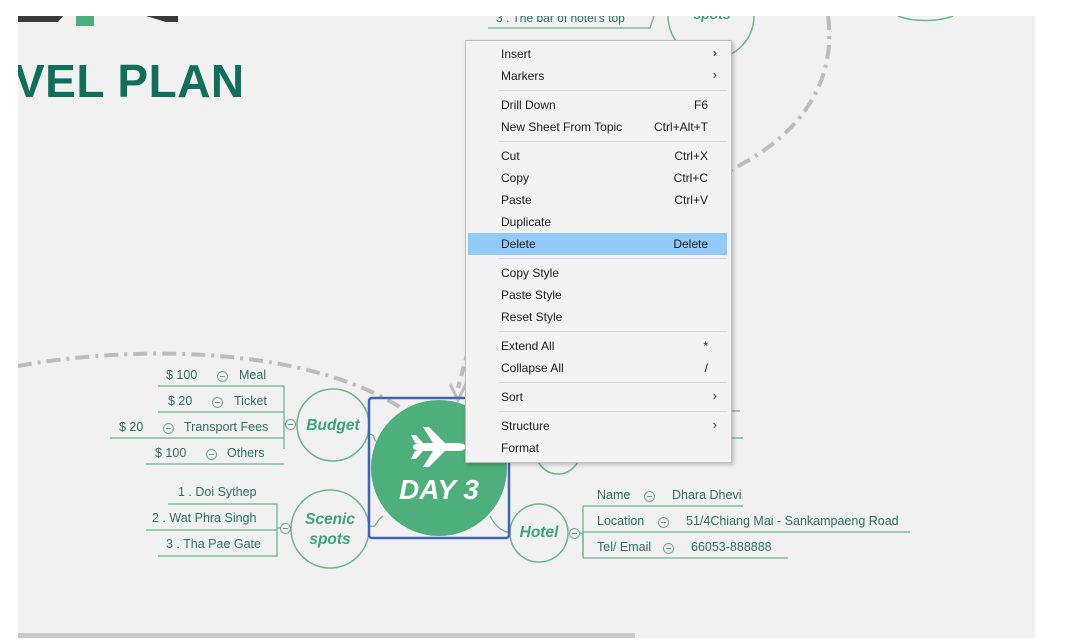  What do you see at coordinates (597, 54) in the screenshot?
I see `menu-item-insert: Insert ›` at bounding box center [597, 54].